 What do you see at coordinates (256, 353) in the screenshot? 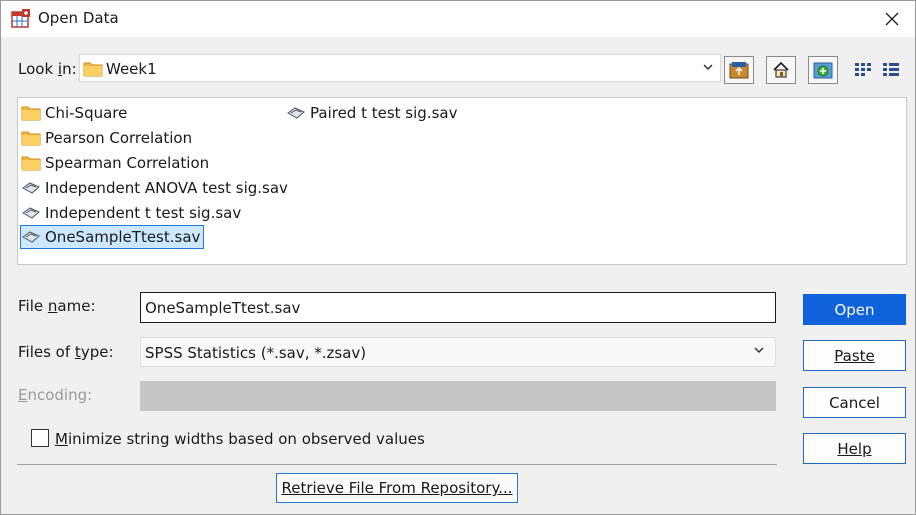
I see `files-of-type-value: SPSS Statistics (*.sav, *.zsav)` at bounding box center [256, 353].